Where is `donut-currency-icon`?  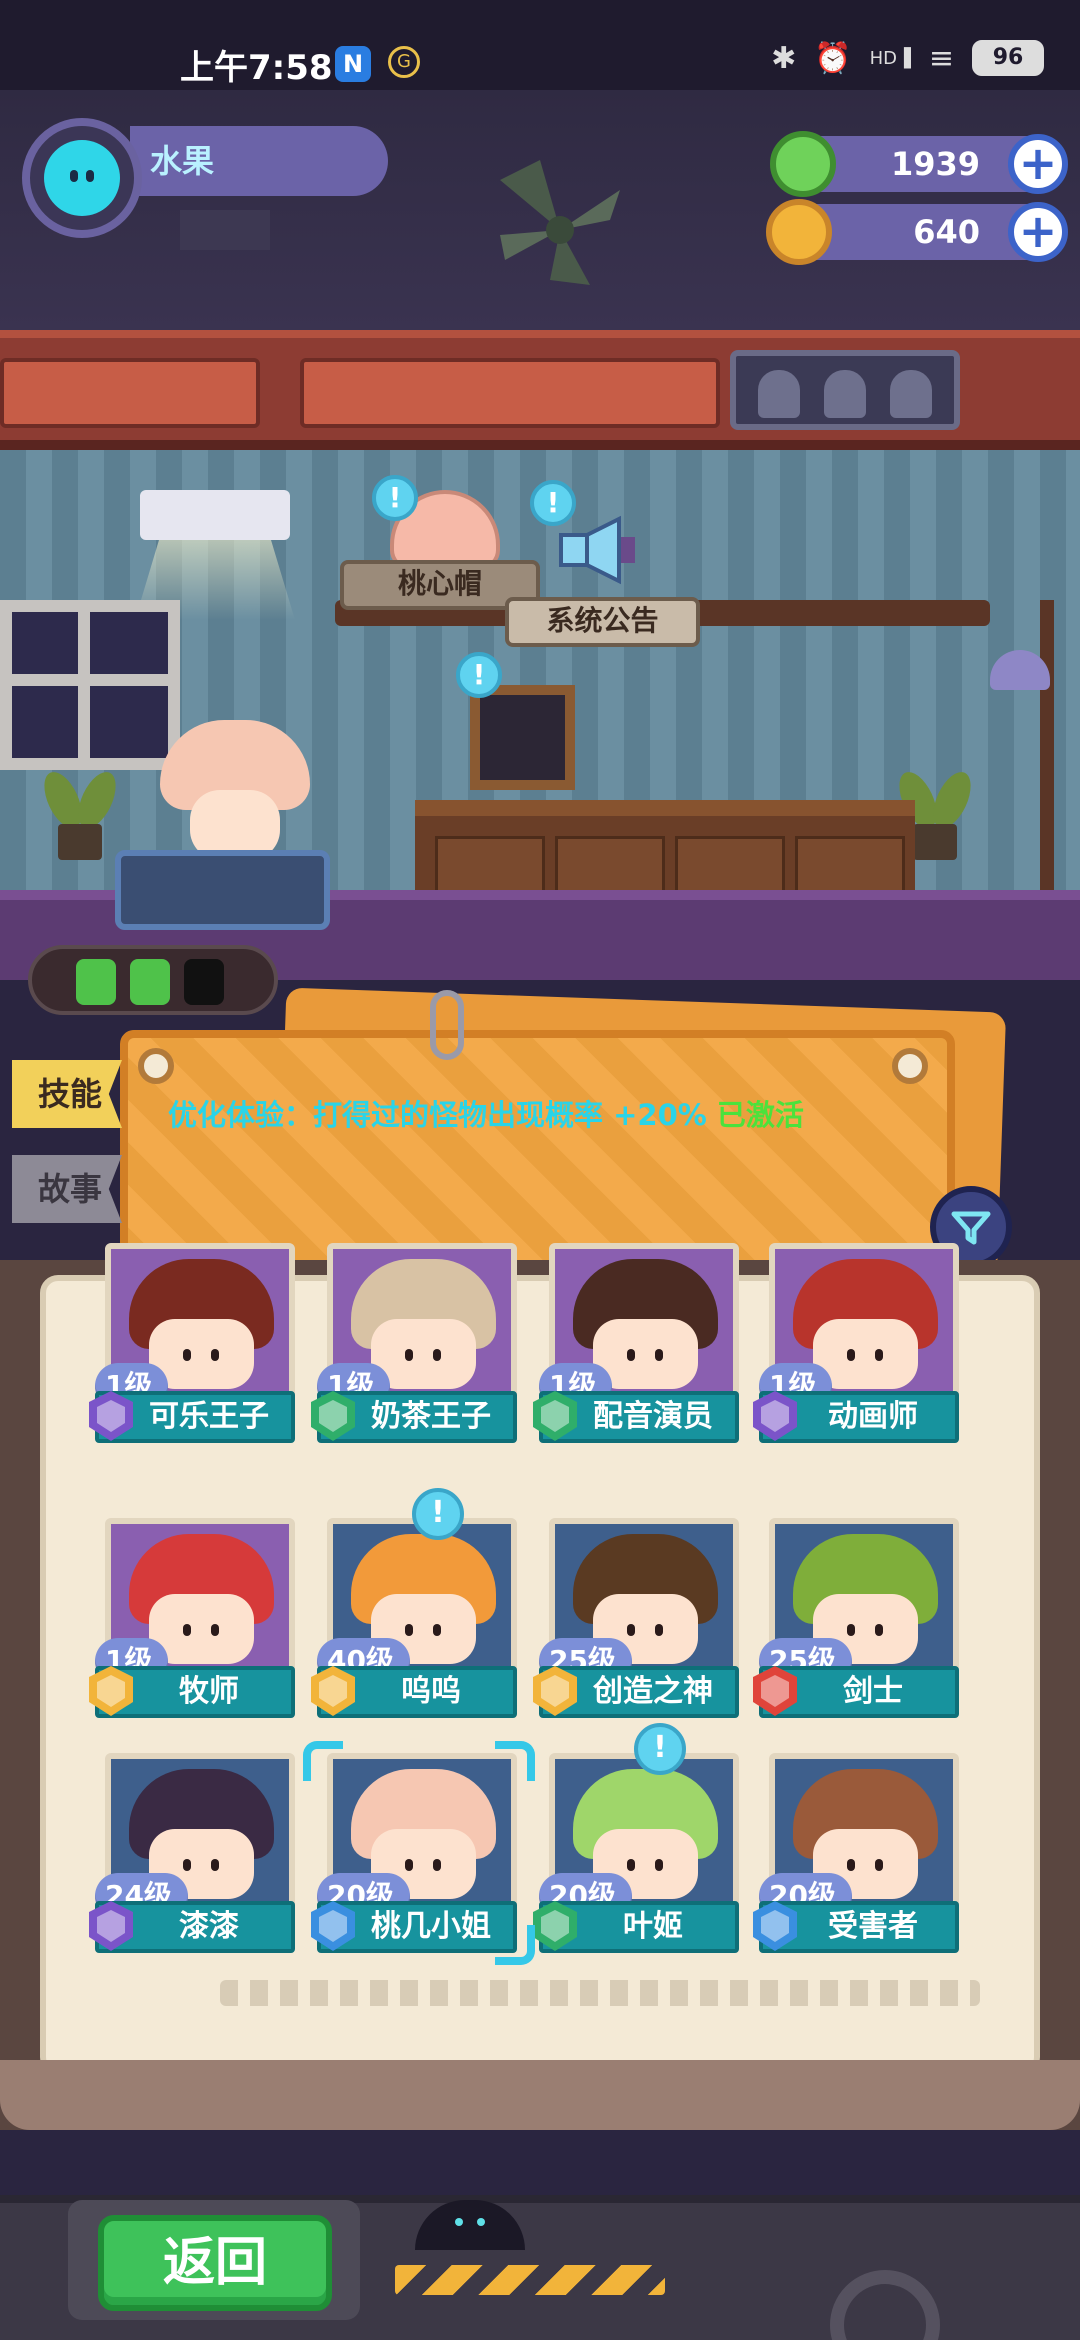 donut-currency-icon is located at coordinates (803, 164).